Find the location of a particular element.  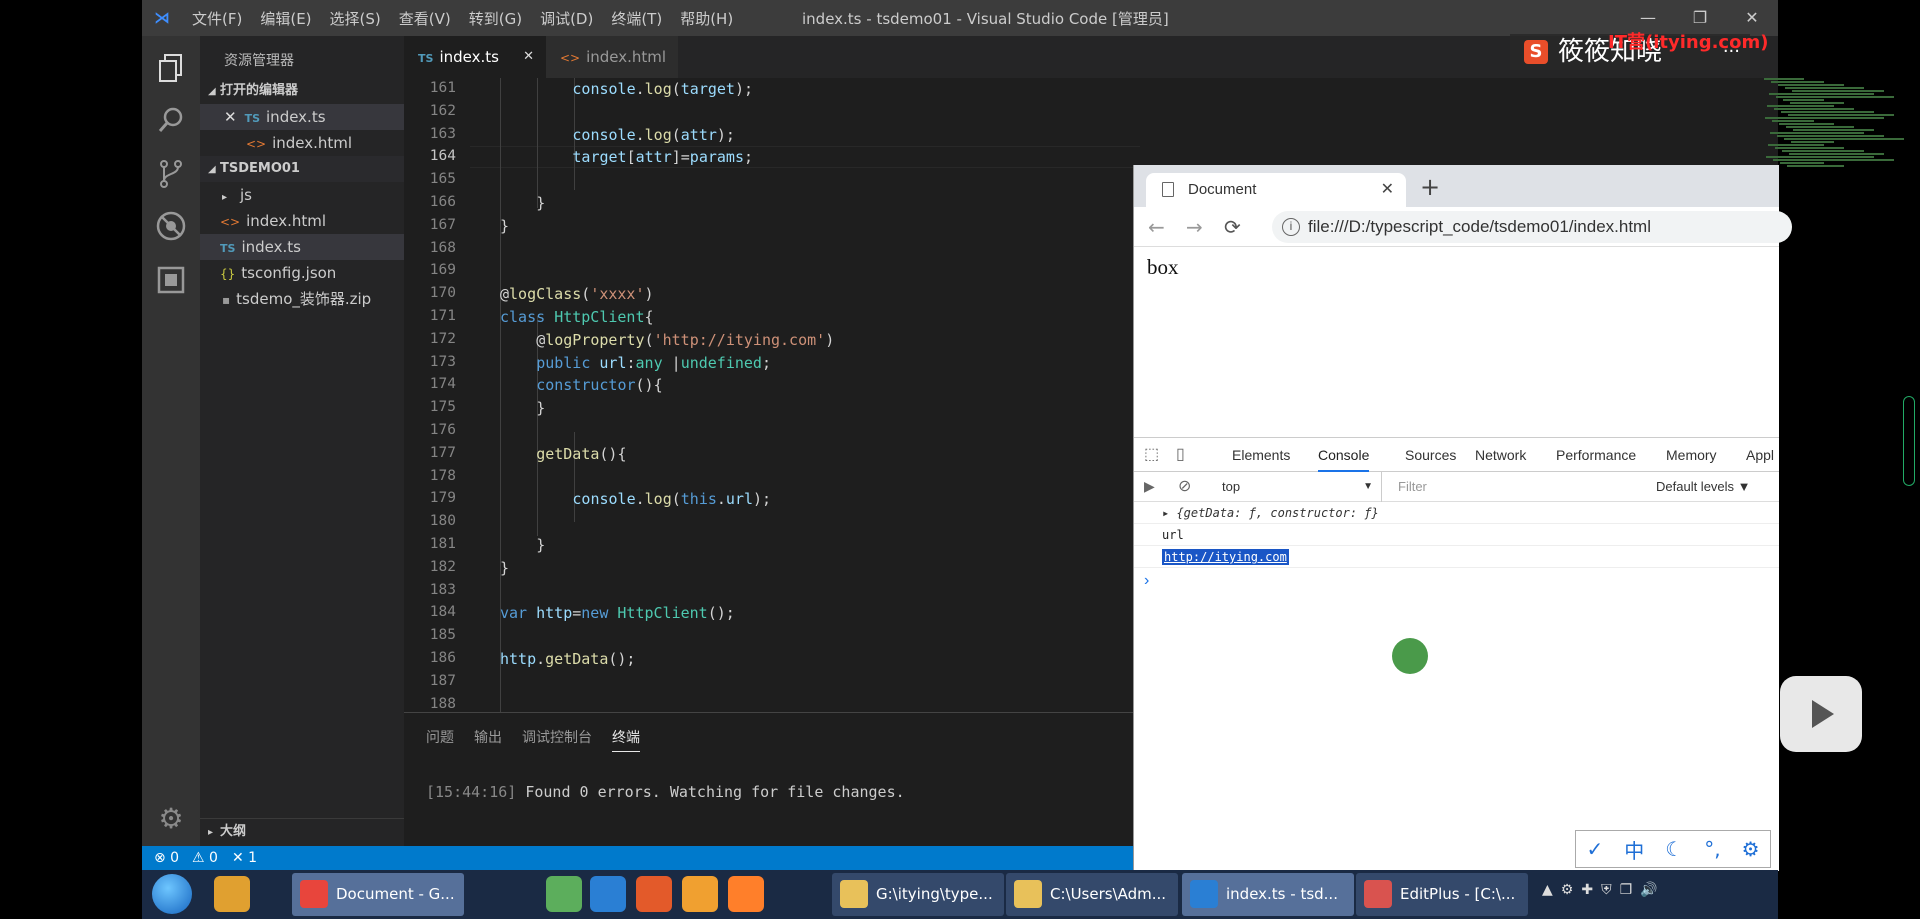

warnings-indicator: ⚠ 0 is located at coordinates (205, 858).